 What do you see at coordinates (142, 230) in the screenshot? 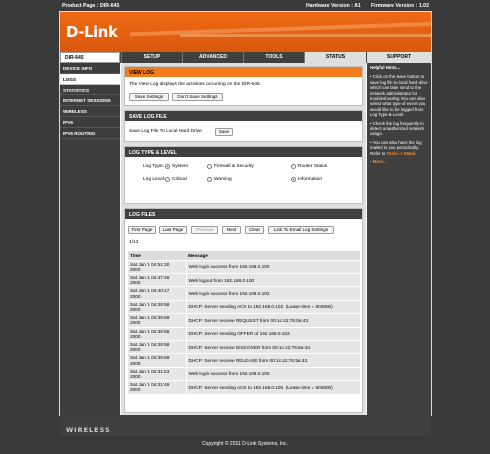
I see `first-page-button: First Page` at bounding box center [142, 230].